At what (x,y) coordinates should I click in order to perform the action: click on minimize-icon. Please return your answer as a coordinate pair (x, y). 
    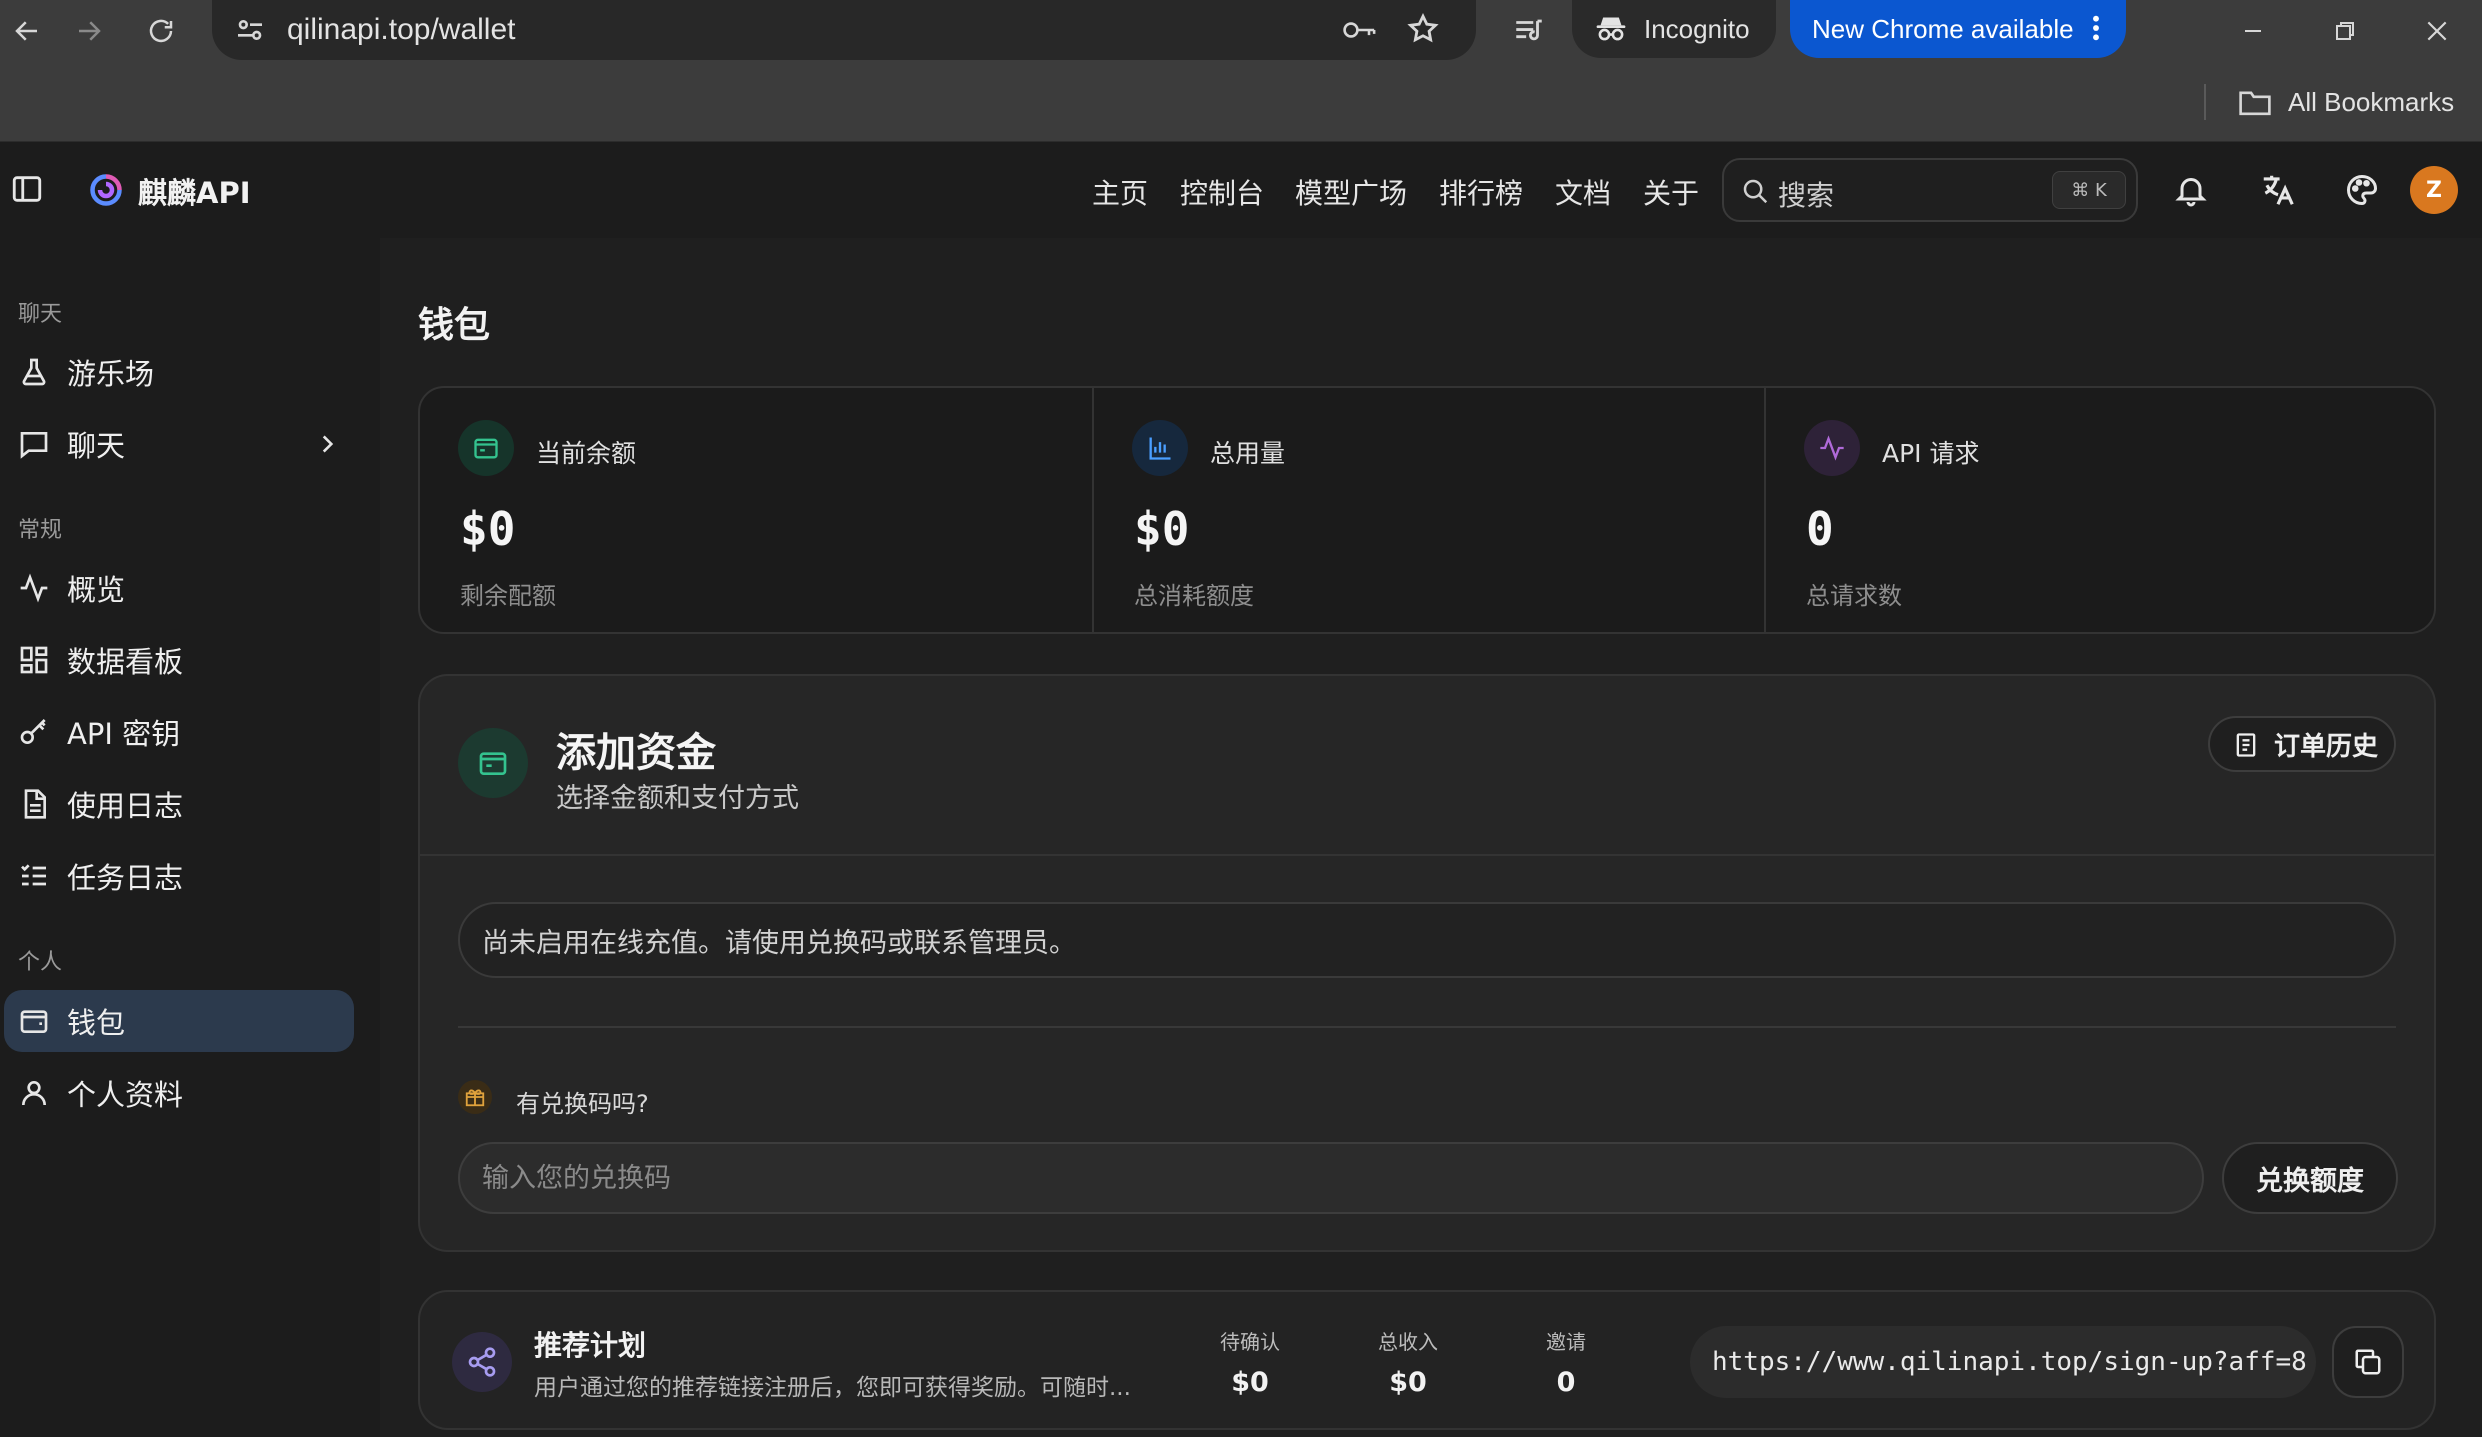
    Looking at the image, I should click on (2253, 31).